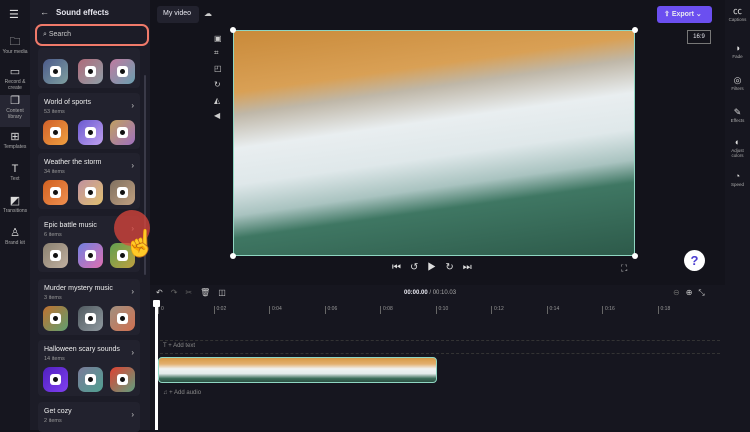 Image resolution: width=750 pixels, height=432 pixels. I want to click on fade-button: ◑ Fade, so click(737, 50).